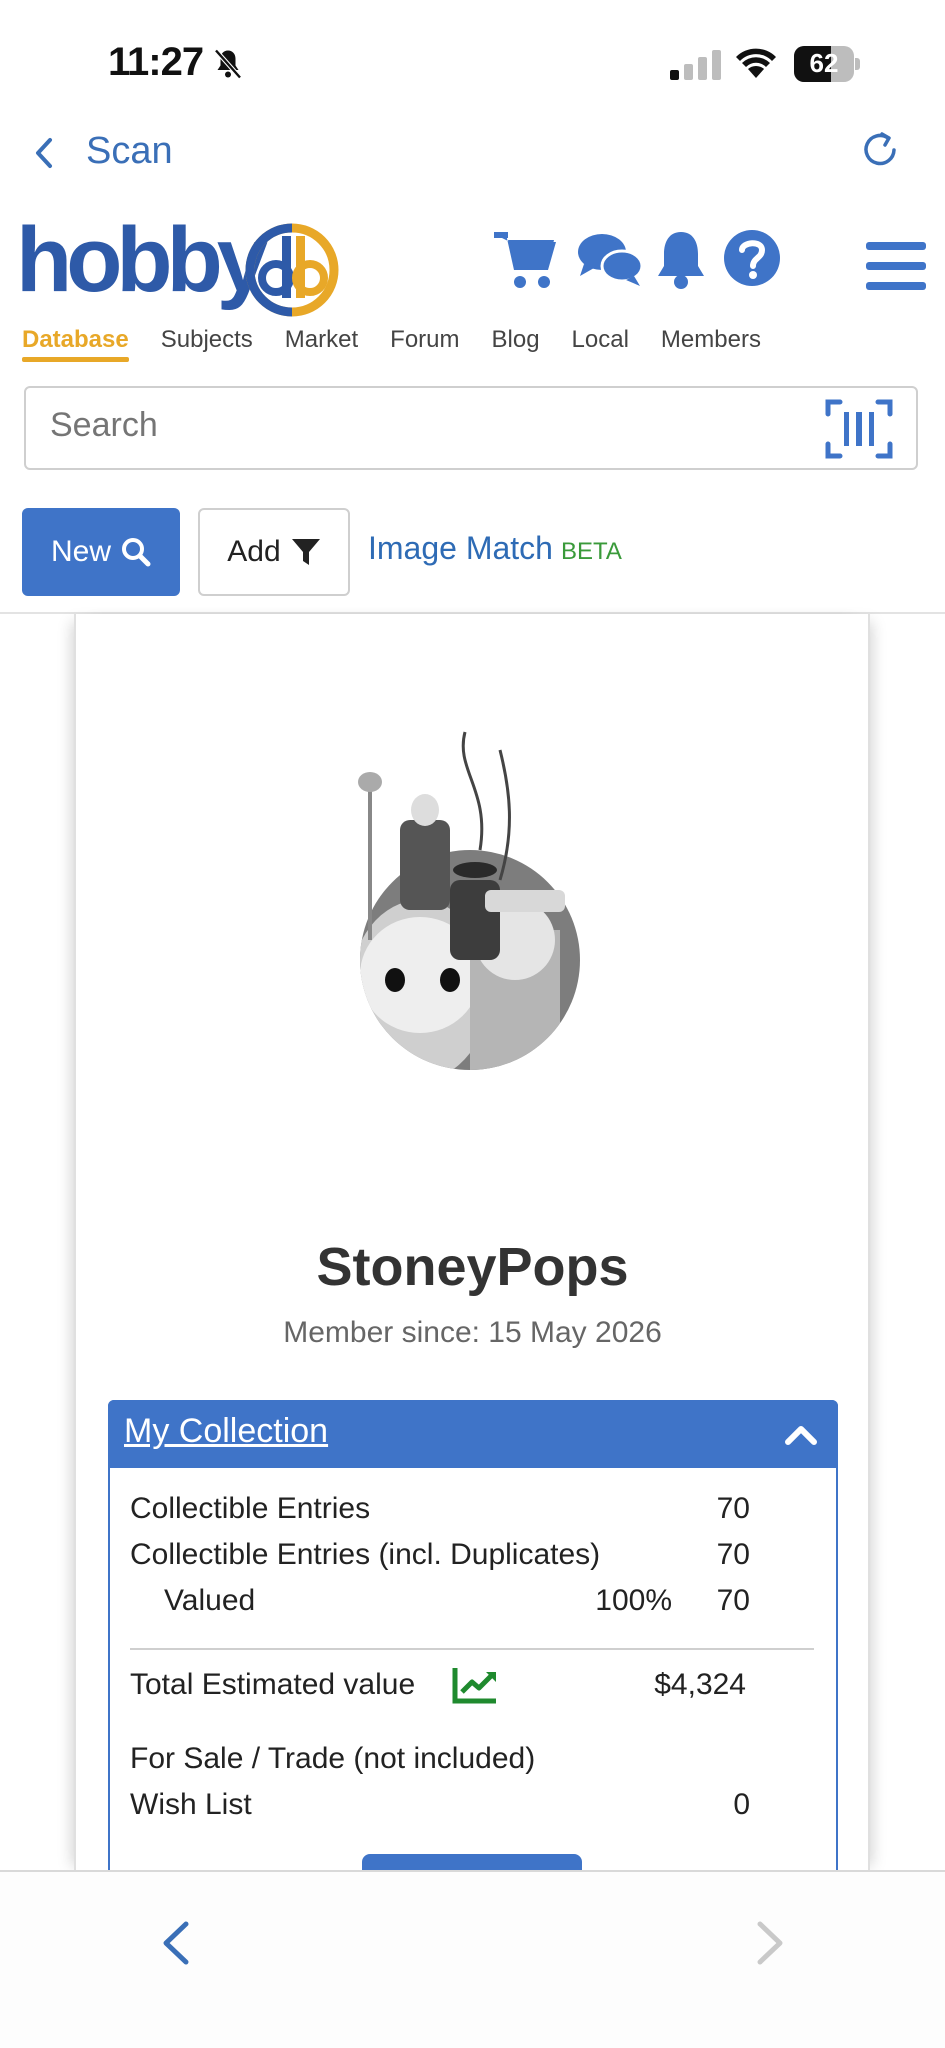 The width and height of the screenshot is (945, 2048). What do you see at coordinates (633, 1600) in the screenshot?
I see `valued-percent: 100%` at bounding box center [633, 1600].